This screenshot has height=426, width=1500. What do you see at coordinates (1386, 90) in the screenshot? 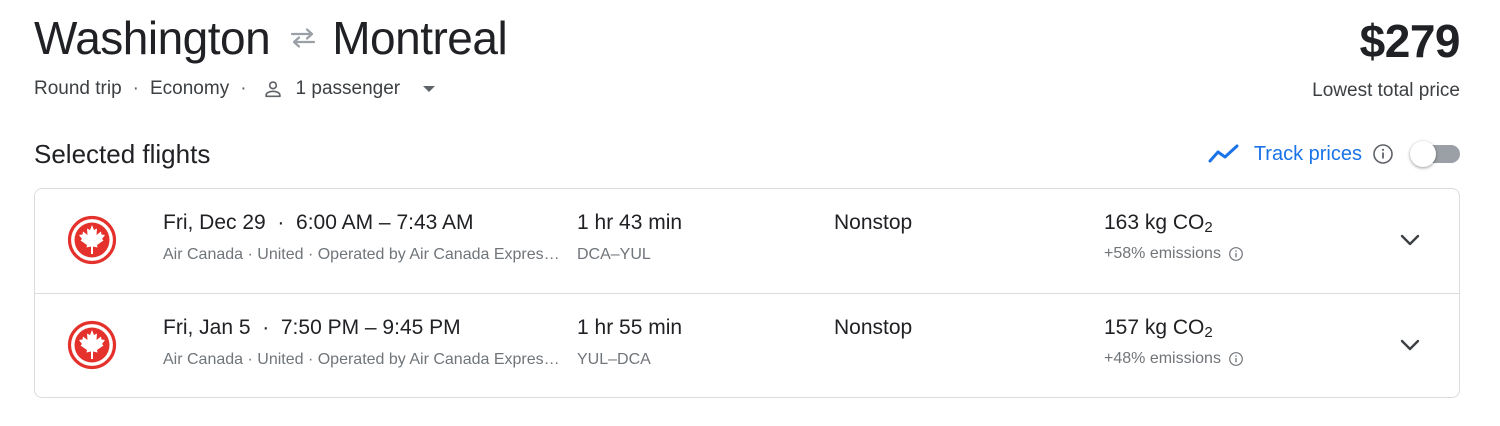
I see `price-label: Lowest total price` at bounding box center [1386, 90].